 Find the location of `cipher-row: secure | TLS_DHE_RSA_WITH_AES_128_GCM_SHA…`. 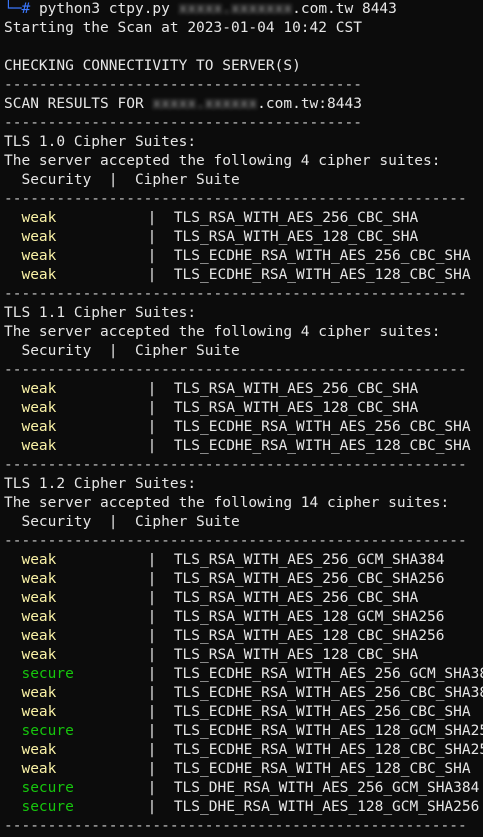

cipher-row: secure | TLS_DHE_RSA_WITH_AES_128_GCM_SHA… is located at coordinates (250, 807).